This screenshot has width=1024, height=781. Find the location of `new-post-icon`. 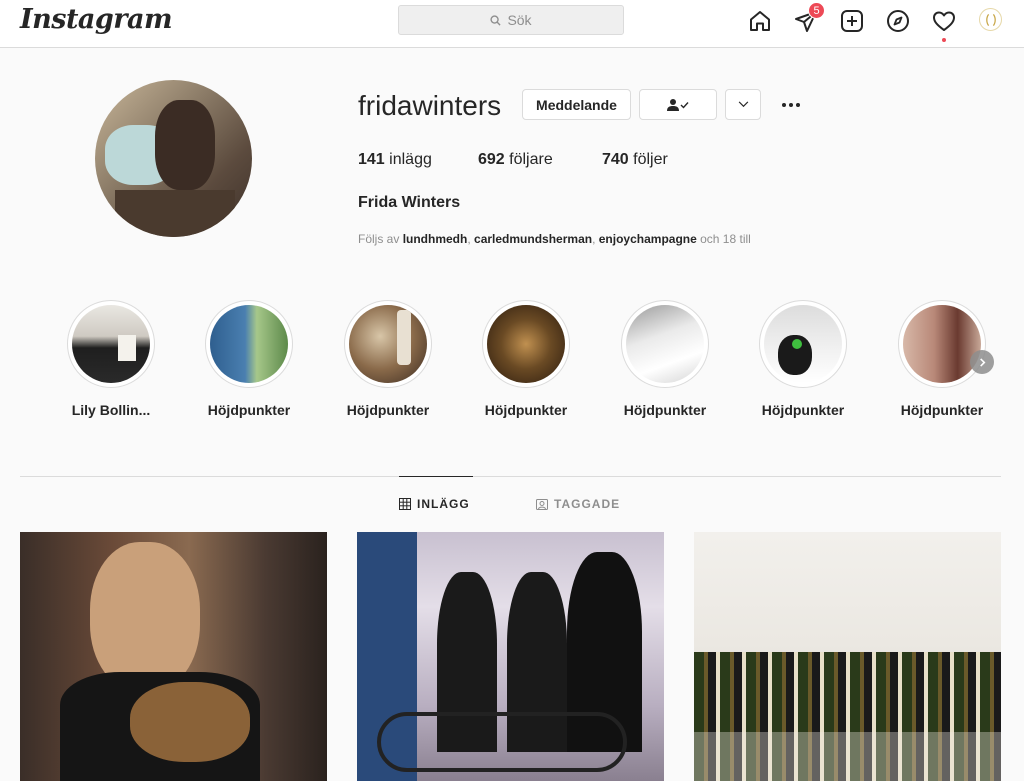

new-post-icon is located at coordinates (852, 21).